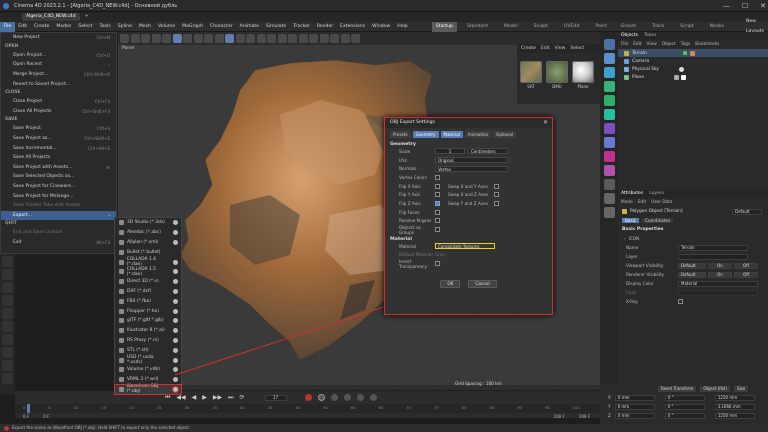  I want to click on menu-item-new-project: New Project Ctrl+N, so click(58, 38).